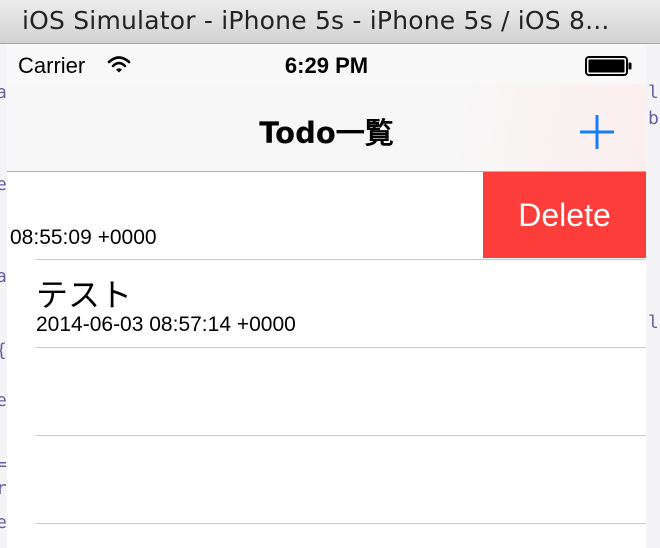 The height and width of the screenshot is (548, 660). Describe the element at coordinates (3, 488) in the screenshot. I see `editor-edge-glyph: r` at that location.